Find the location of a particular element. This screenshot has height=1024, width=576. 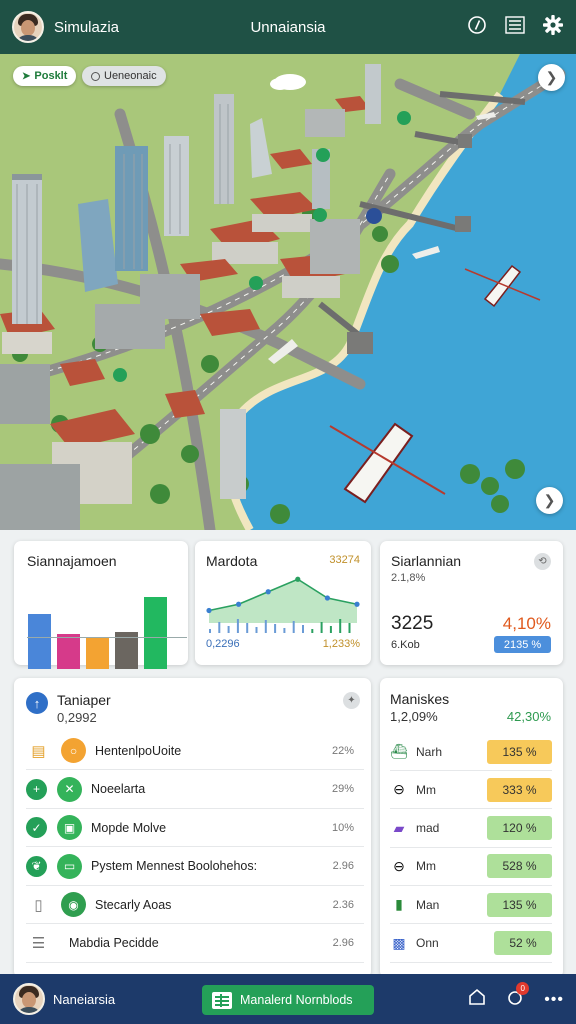

manage-button: Manalerd Nornblods is located at coordinates (288, 1000).